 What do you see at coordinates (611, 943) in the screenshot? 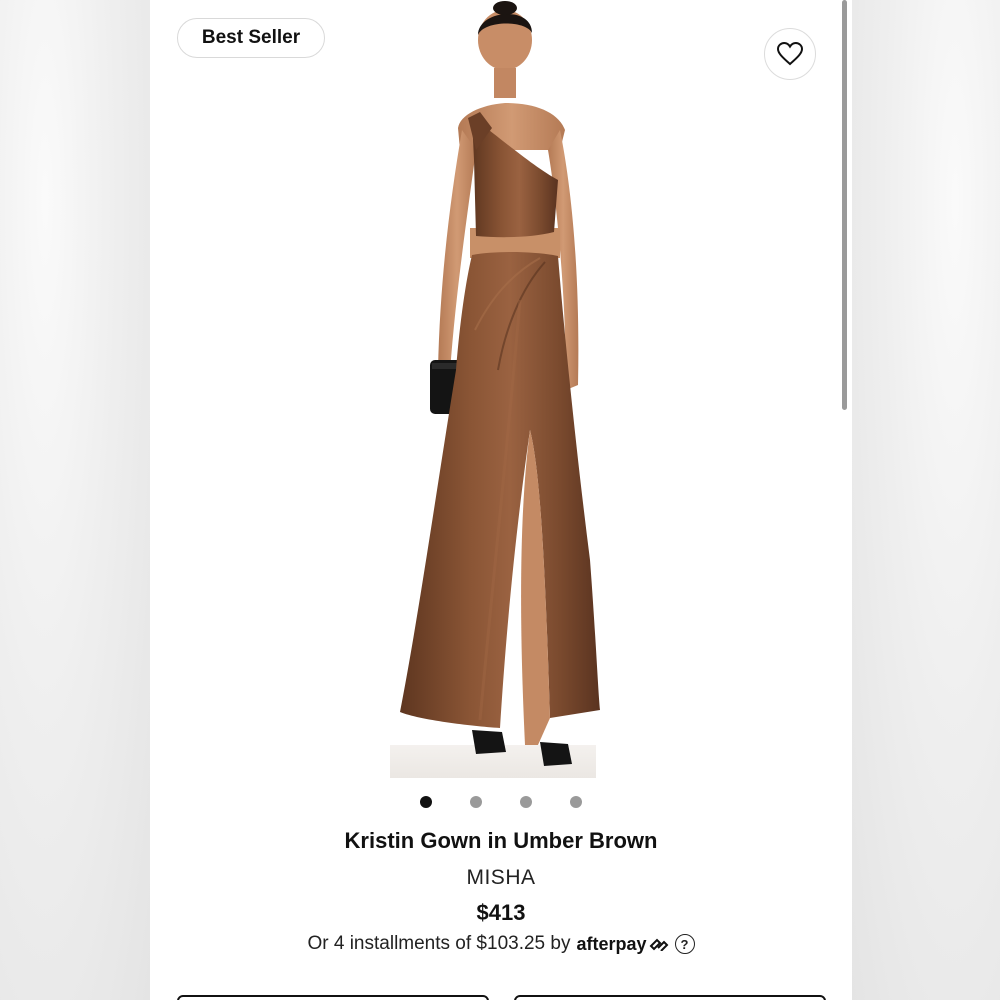
I see `afterpay-label: afterpay` at bounding box center [611, 943].